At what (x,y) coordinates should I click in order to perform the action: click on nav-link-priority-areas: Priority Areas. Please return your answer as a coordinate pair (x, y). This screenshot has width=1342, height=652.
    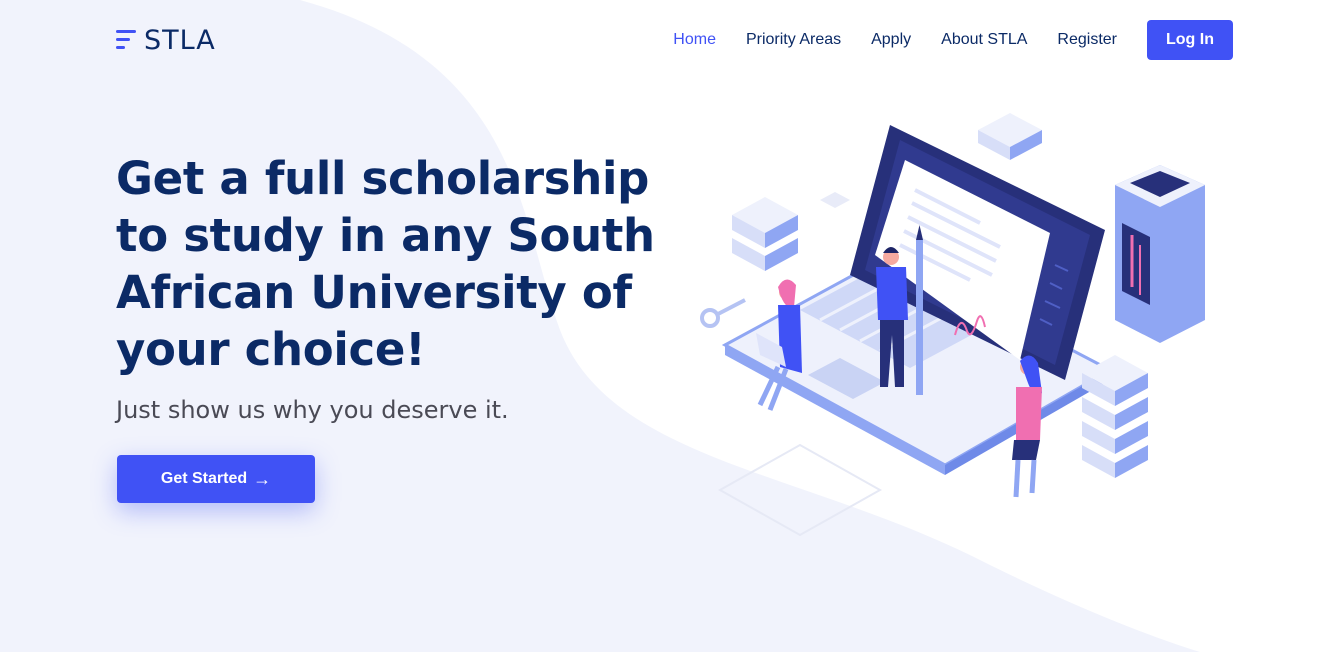
    Looking at the image, I should click on (793, 40).